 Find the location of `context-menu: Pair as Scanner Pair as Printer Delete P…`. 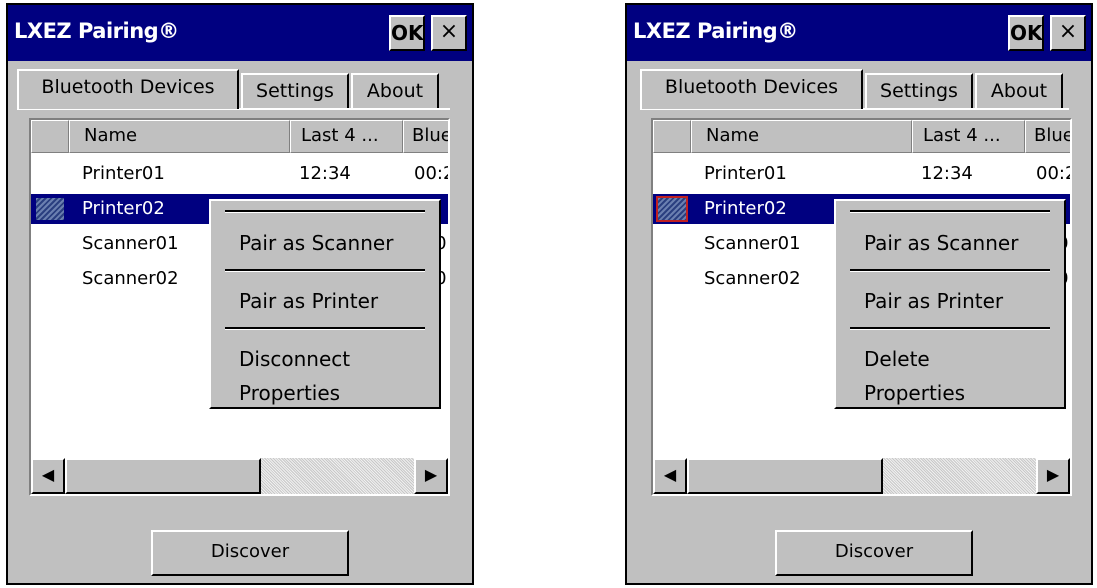

context-menu: Pair as Scanner Pair as Printer Delete P… is located at coordinates (950, 304).